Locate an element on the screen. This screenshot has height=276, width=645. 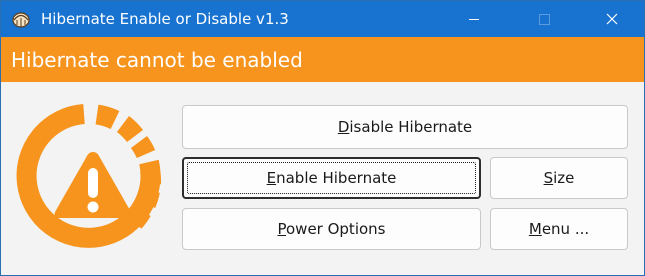
size-button: Size is located at coordinates (559, 178).